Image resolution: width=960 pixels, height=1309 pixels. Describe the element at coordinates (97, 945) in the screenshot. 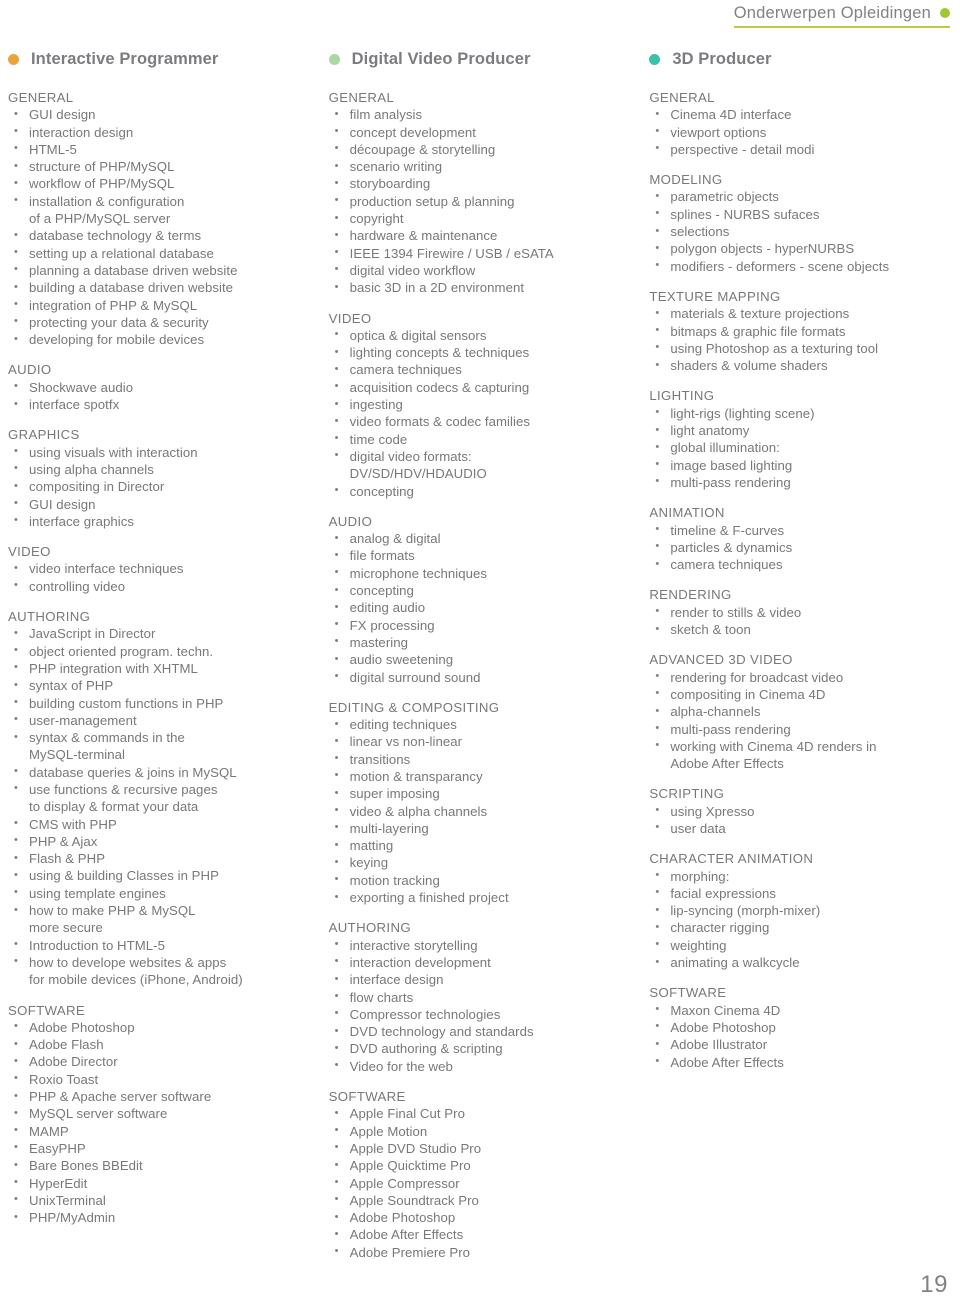

I see `list-item-line: Introduction to HTML-5` at that location.